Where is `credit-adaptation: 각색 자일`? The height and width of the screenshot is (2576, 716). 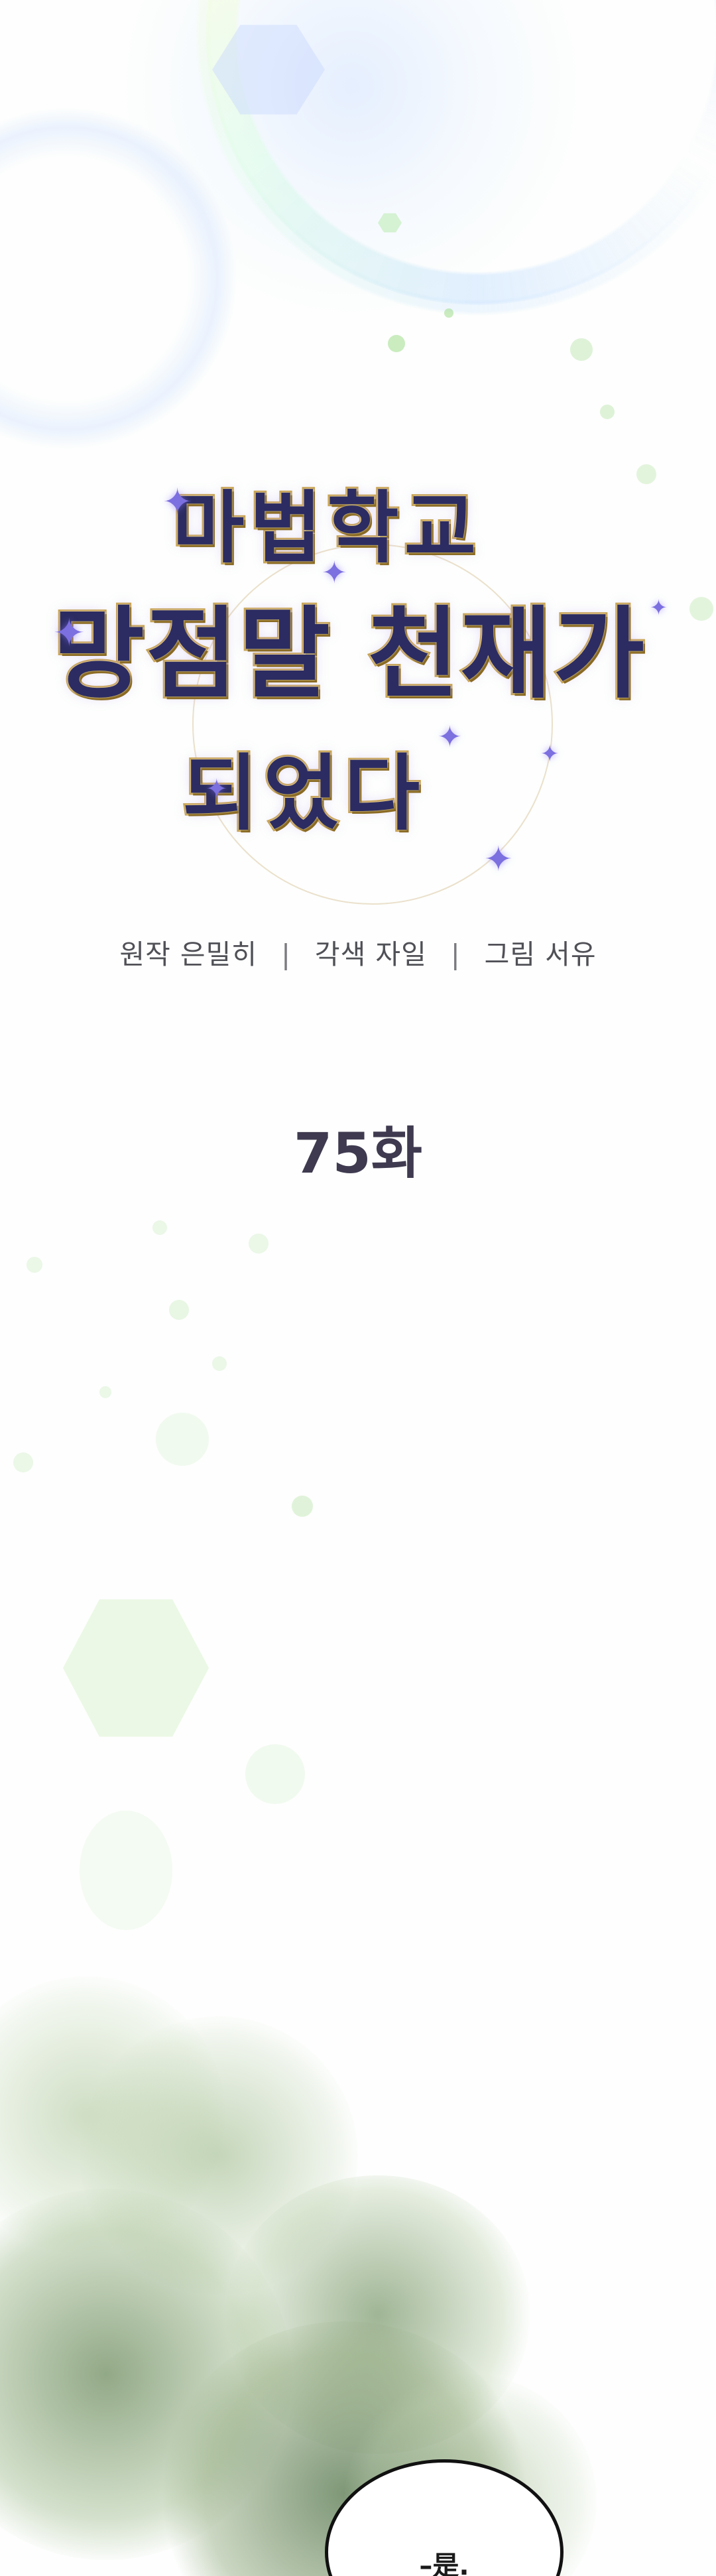 credit-adaptation: 각색 자일 is located at coordinates (370, 954).